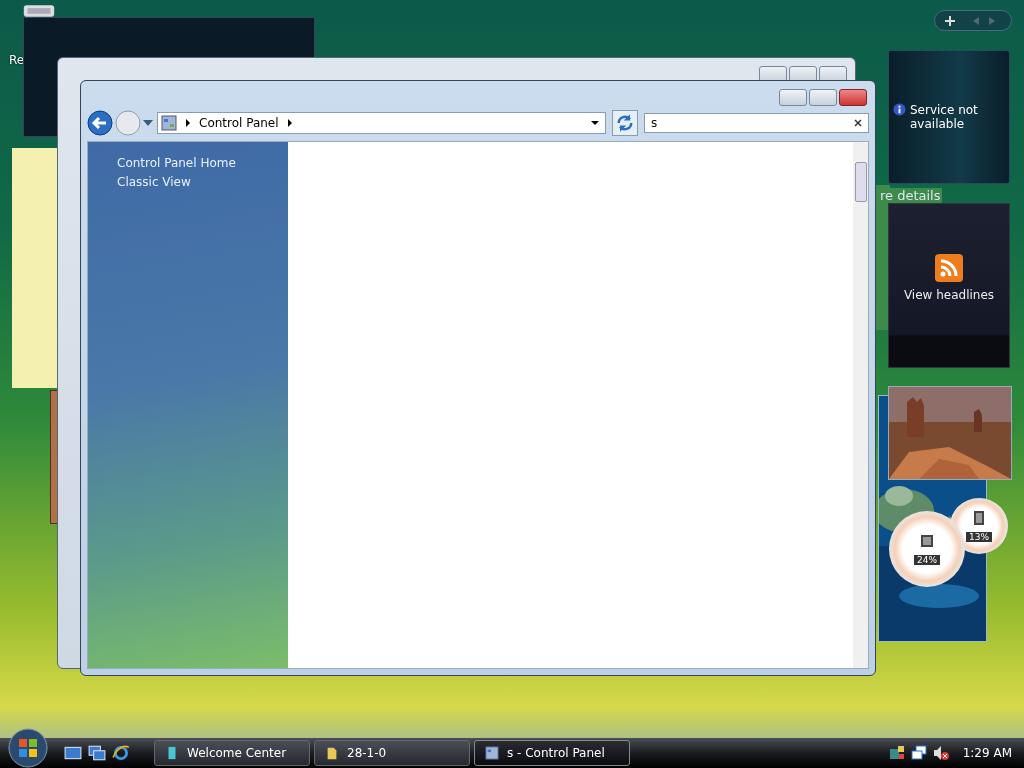  I want to click on taskbar-button: Welcome Center, so click(232, 753).